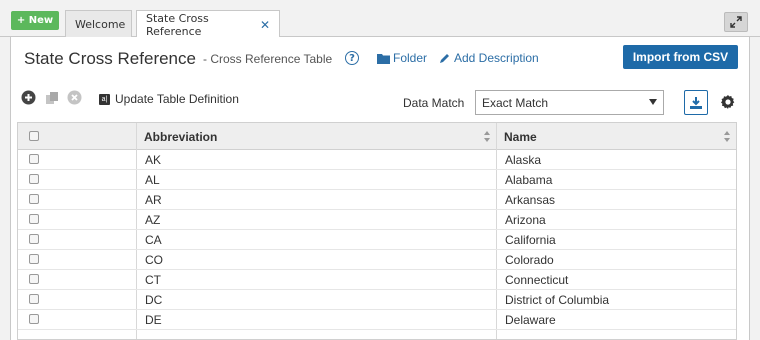 This screenshot has height=340, width=760. What do you see at coordinates (377, 320) in the screenshot?
I see `table-row: DE Delaware` at bounding box center [377, 320].